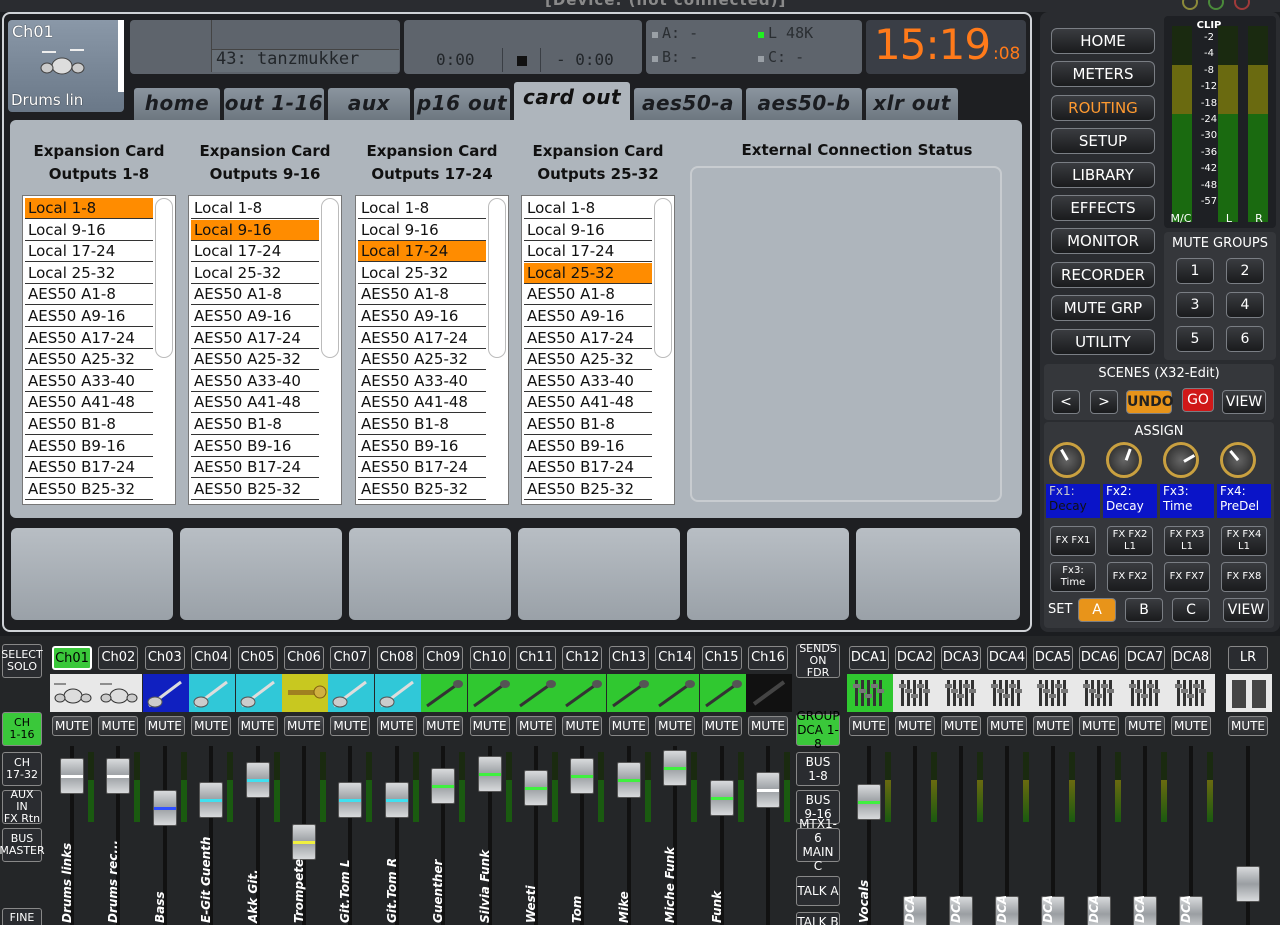 The width and height of the screenshot is (1280, 925). Describe the element at coordinates (818, 918) in the screenshot. I see `talk-b-button: TALK B` at that location.